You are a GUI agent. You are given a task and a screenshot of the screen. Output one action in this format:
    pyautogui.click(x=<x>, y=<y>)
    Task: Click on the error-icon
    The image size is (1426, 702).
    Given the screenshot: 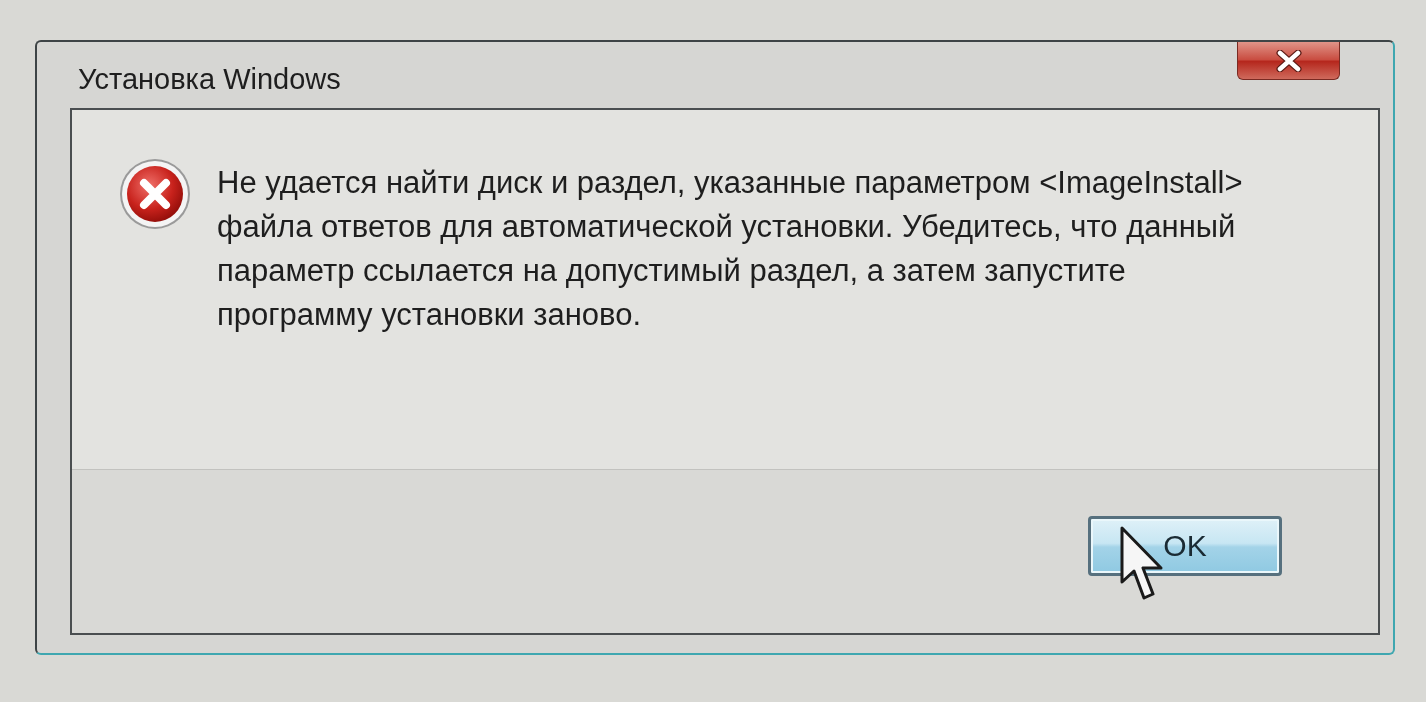 What is the action you would take?
    pyautogui.click(x=155, y=194)
    